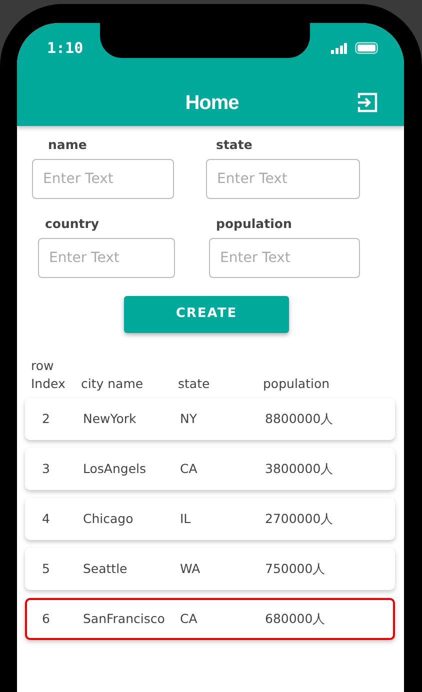  Describe the element at coordinates (339, 48) in the screenshot. I see `signal-icon` at that location.